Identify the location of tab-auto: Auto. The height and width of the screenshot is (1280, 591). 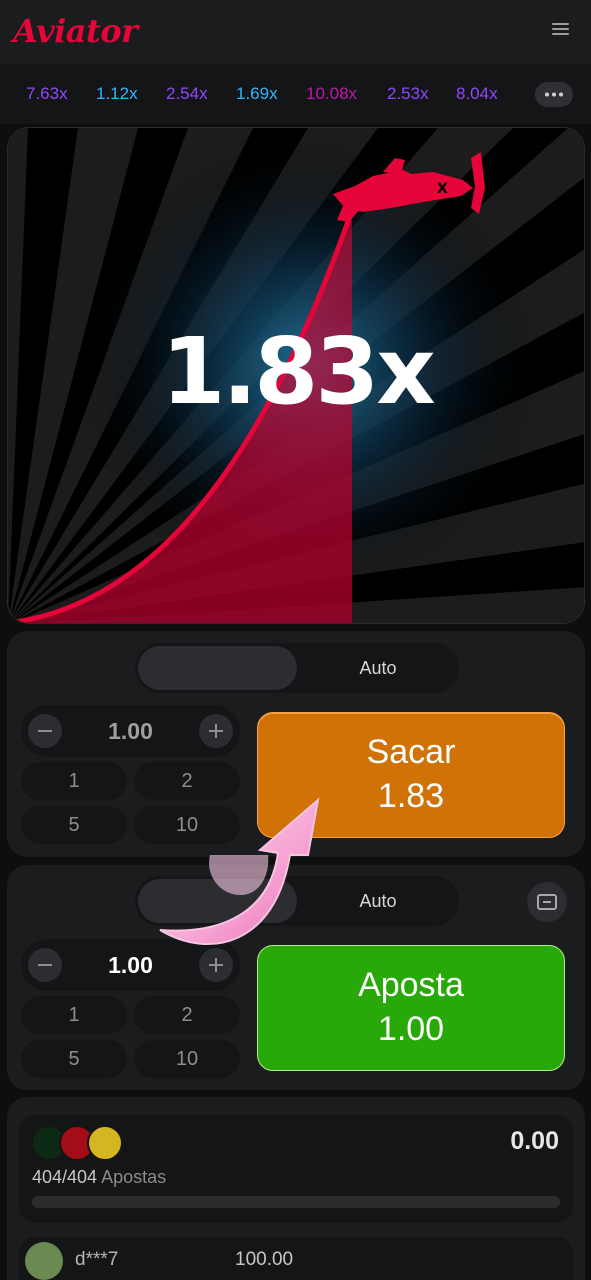
(378, 668).